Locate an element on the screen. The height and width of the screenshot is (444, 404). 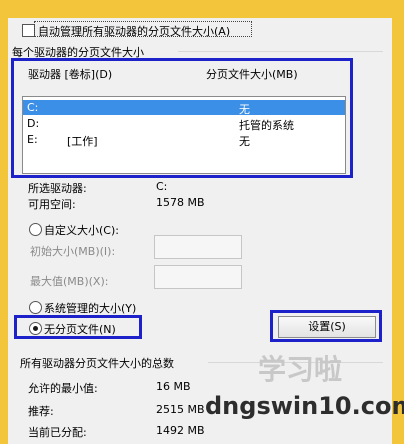
min-allowed-value: 16 MB is located at coordinates (173, 386).